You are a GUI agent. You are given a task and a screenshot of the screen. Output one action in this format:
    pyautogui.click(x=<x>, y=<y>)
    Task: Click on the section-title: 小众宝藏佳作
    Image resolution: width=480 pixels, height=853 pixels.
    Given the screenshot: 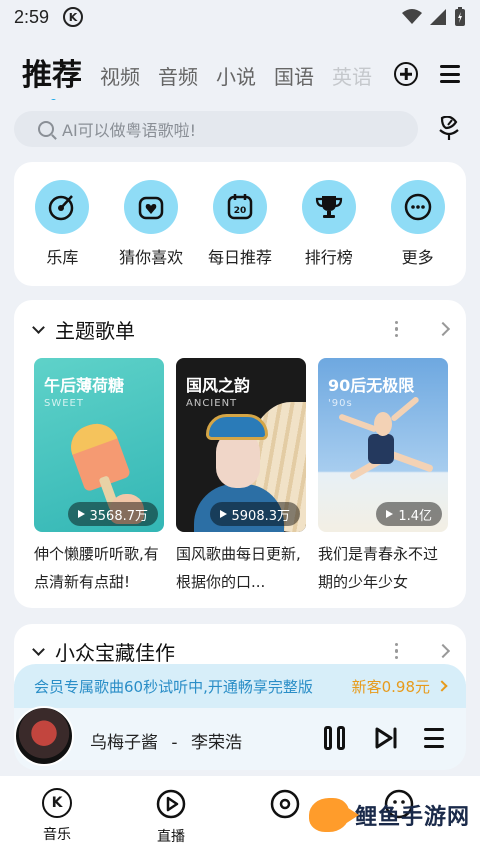 What is the action you would take?
    pyautogui.click(x=115, y=652)
    